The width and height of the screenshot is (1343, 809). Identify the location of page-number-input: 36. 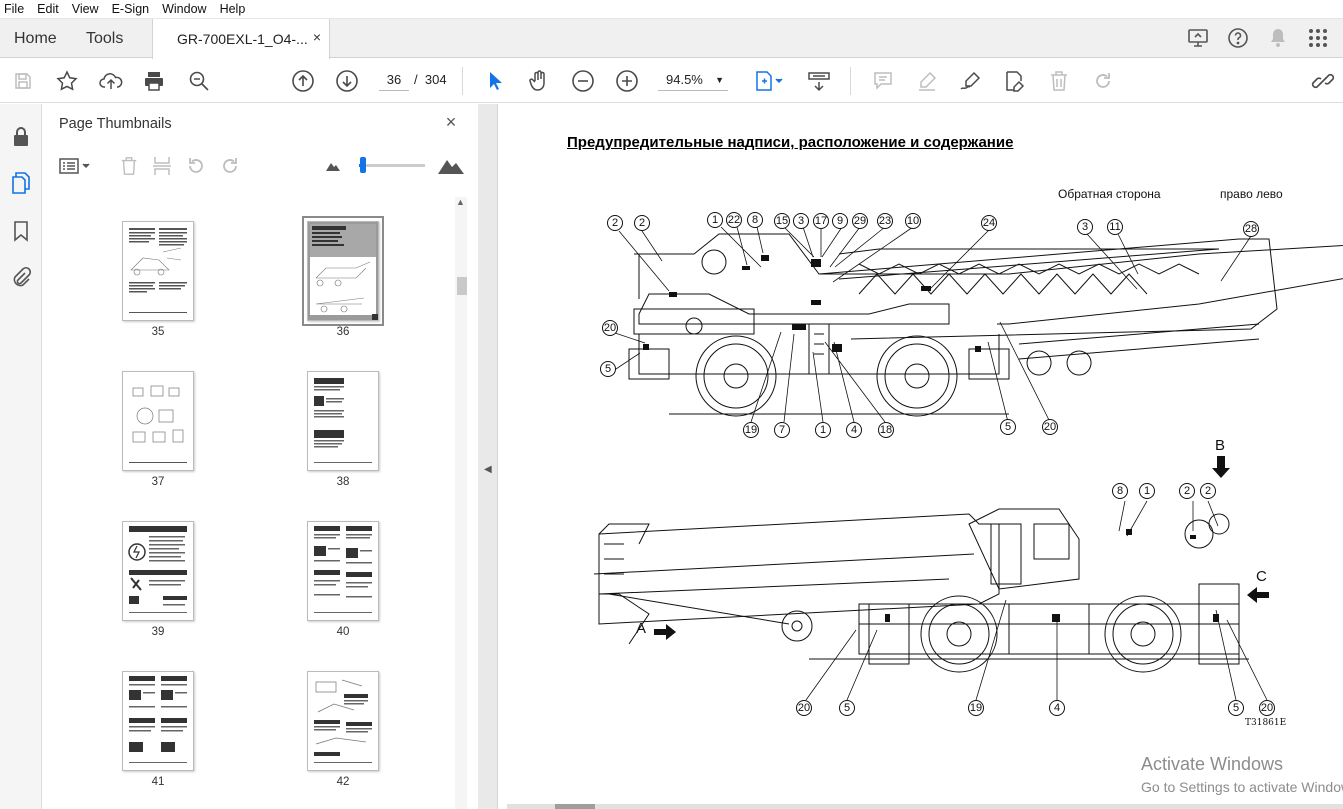
(394, 80).